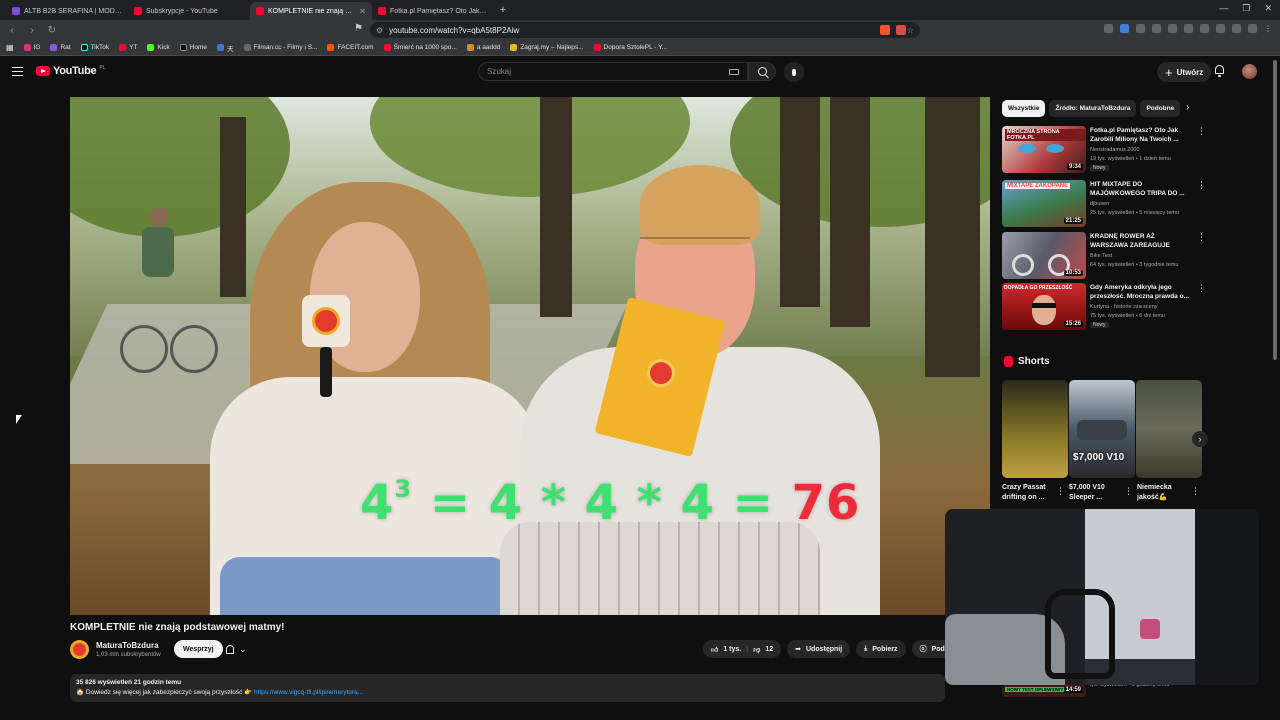 Image resolution: width=1280 pixels, height=720 pixels. Describe the element at coordinates (67, 11) in the screenshot. I see `browser-tab: ALTB B2B SERAFINA | MODUŁ AF` at that location.